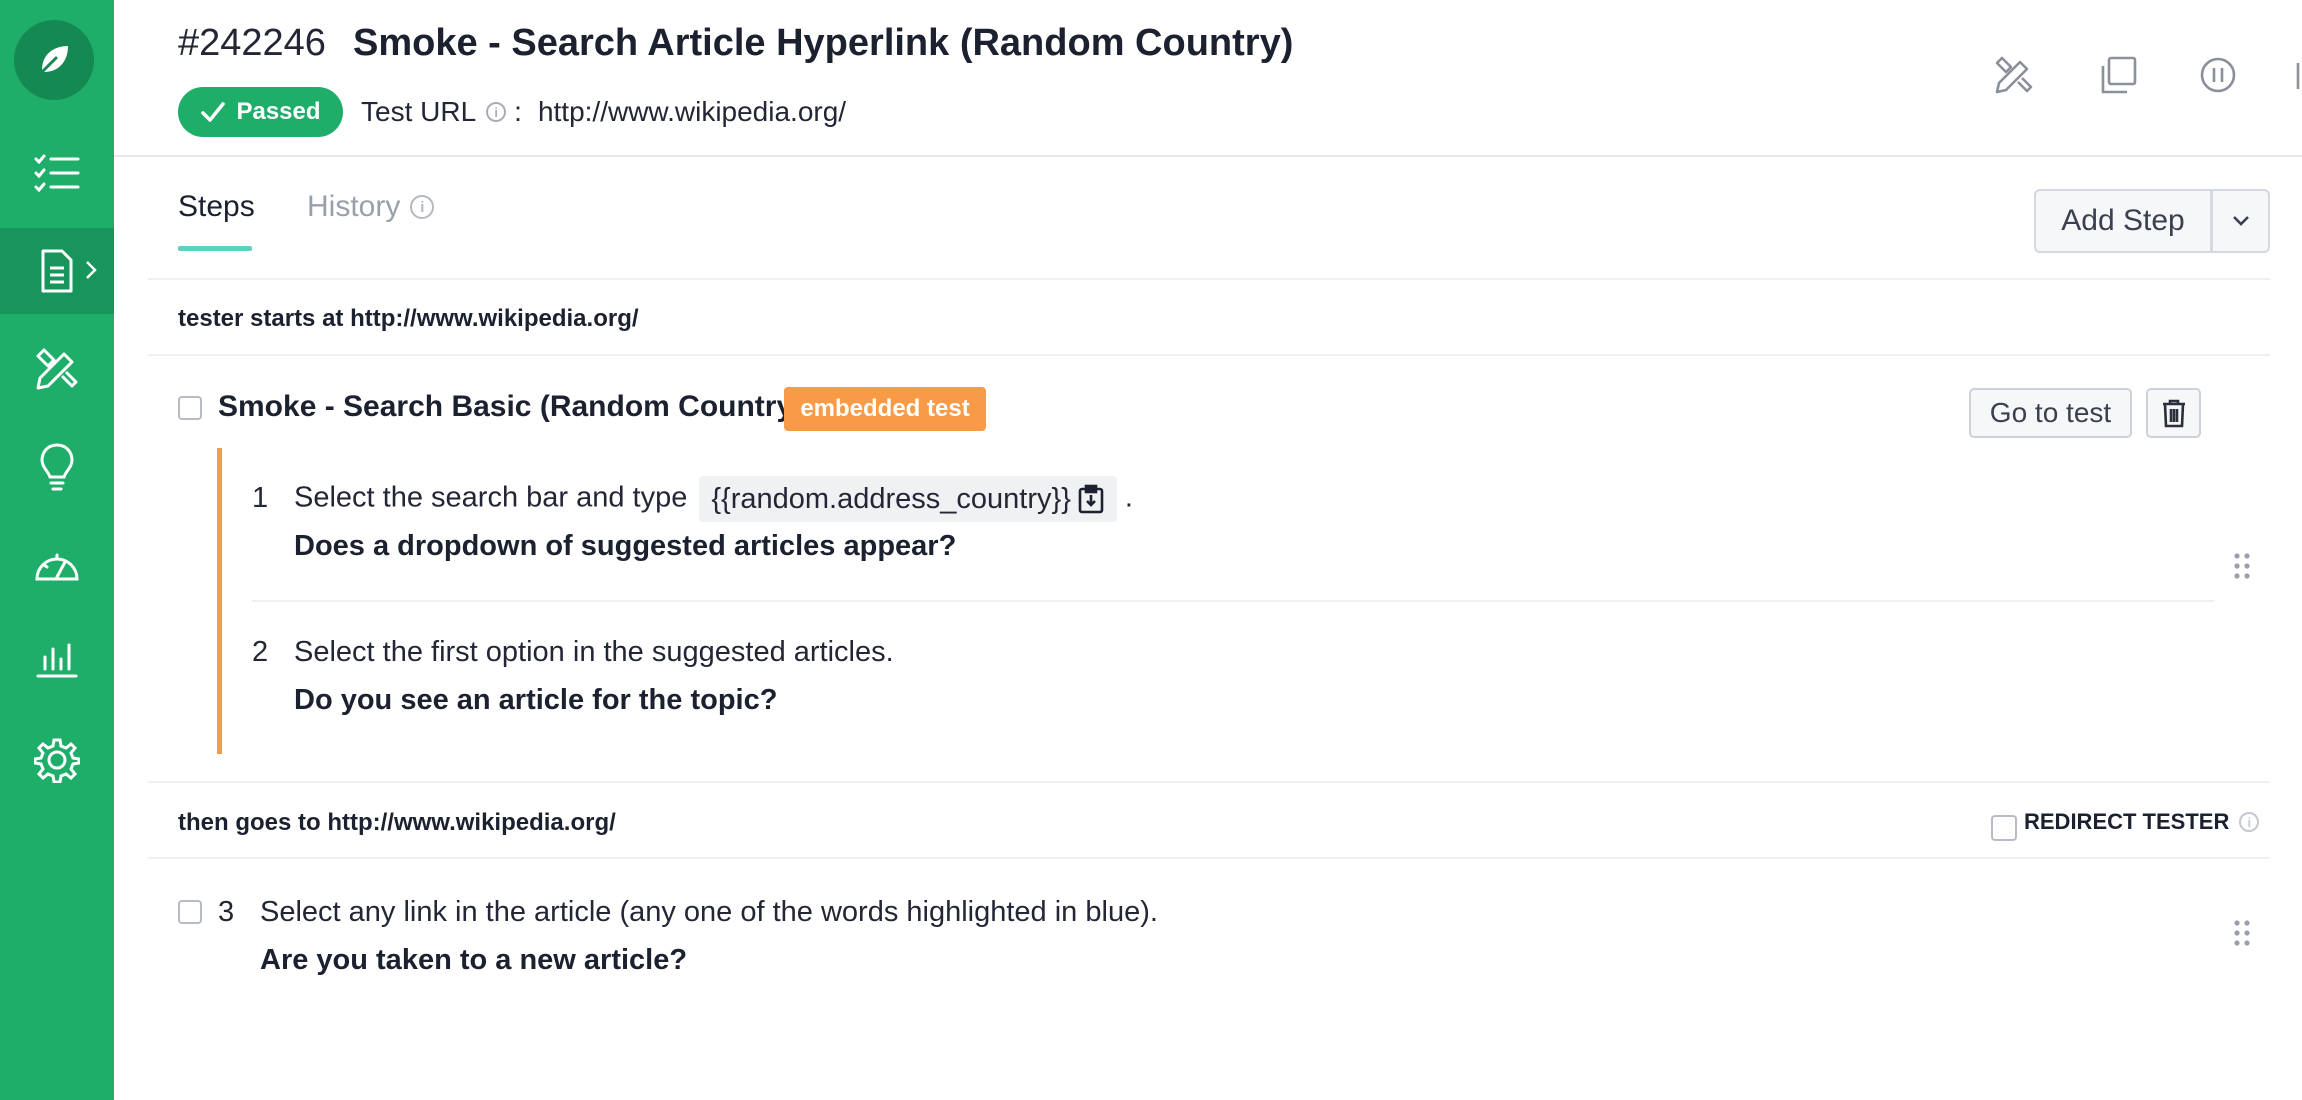 This screenshot has height=1100, width=2302. I want to click on step-question: Are you taken to a new article?, so click(474, 960).